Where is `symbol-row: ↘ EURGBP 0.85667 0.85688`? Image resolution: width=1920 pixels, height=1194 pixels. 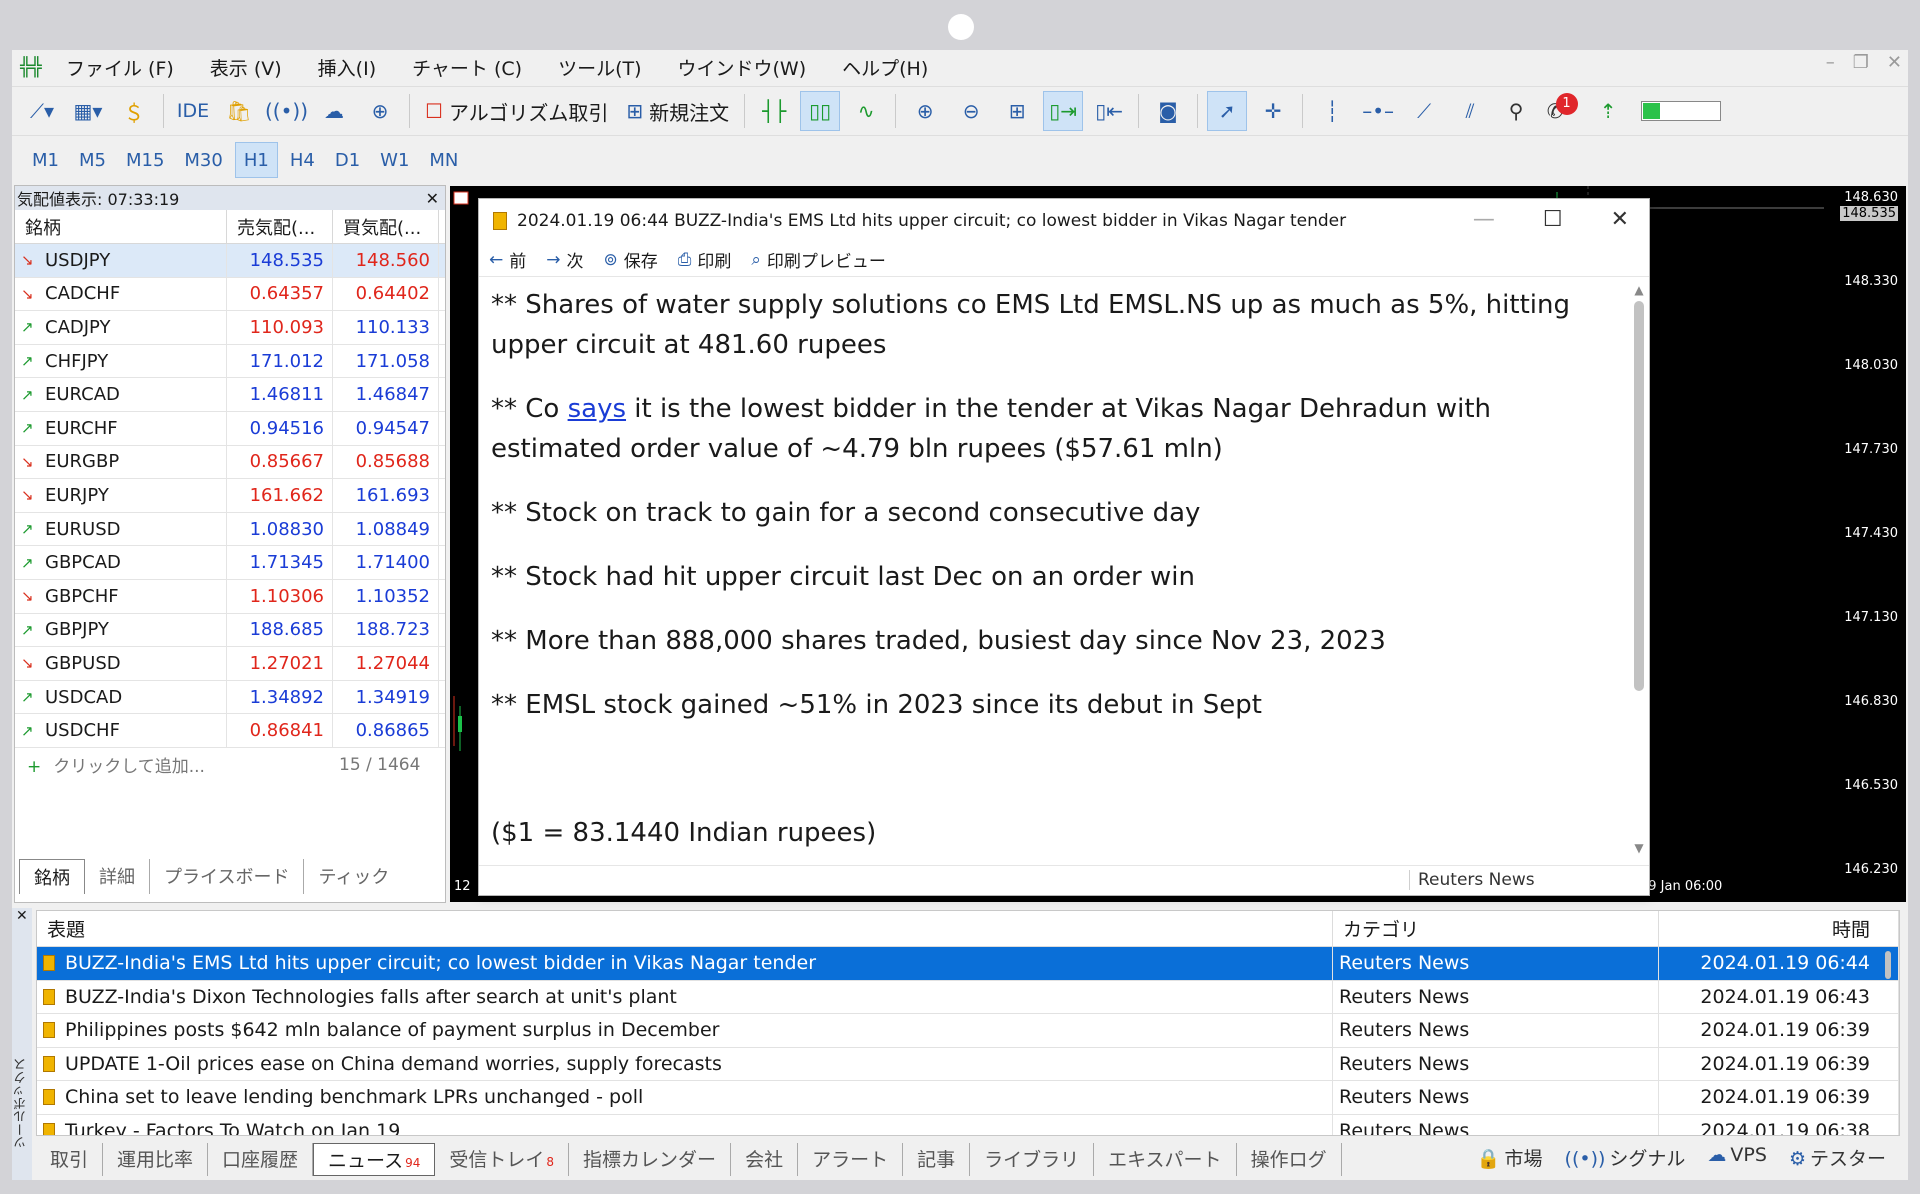 symbol-row: ↘ EURGBP 0.85667 0.85688 is located at coordinates (230, 462).